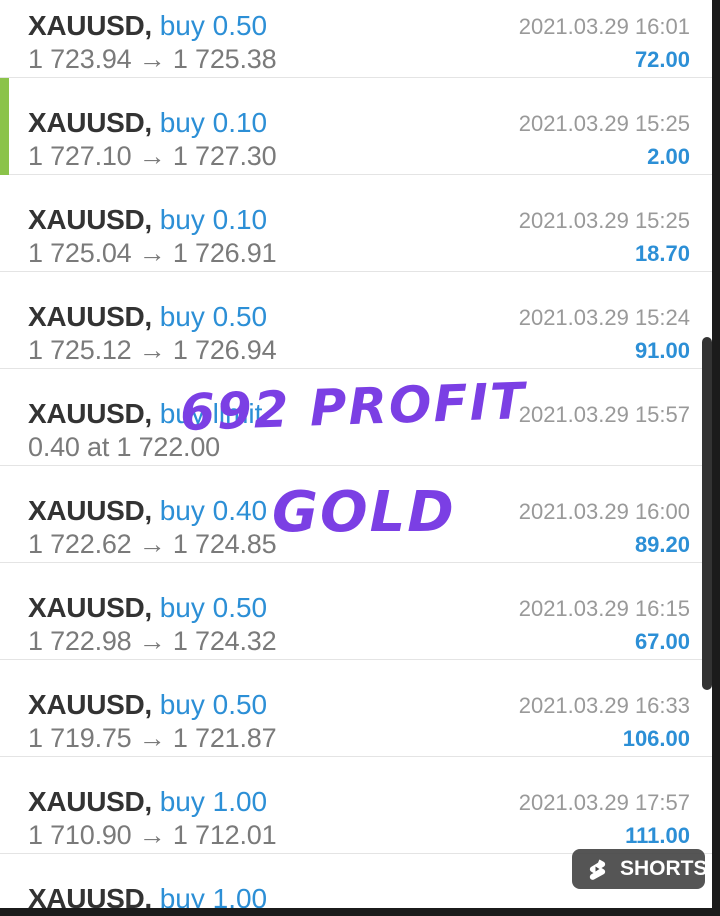  I want to click on trade-prices: 1 727.10 → 1 727.30, so click(152, 156).